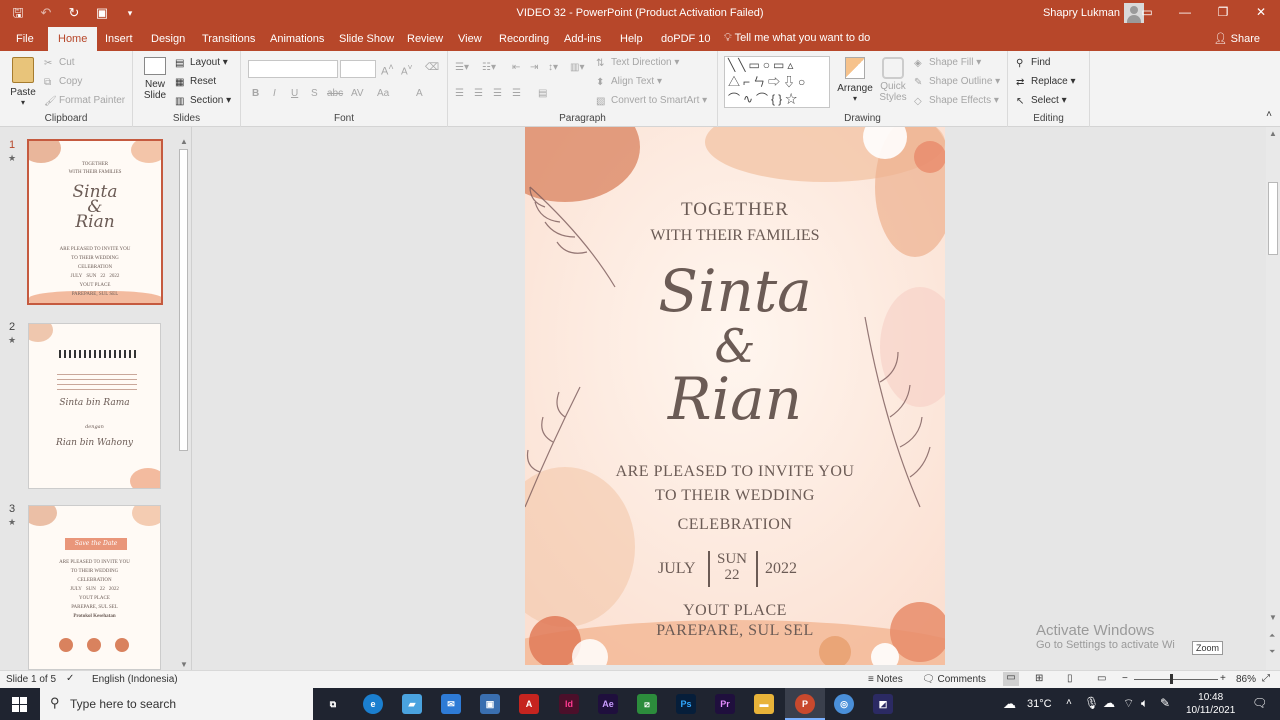  Describe the element at coordinates (956, 101) in the screenshot. I see `shape-effects-button: ◇ Shape Effects ▾` at that location.